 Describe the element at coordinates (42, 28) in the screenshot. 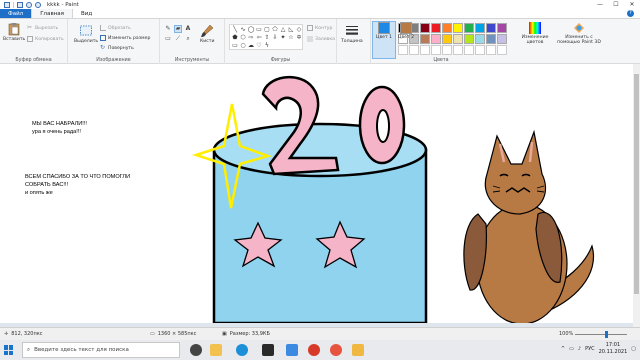

I see `cut-button: ✂ Вырезать` at that location.